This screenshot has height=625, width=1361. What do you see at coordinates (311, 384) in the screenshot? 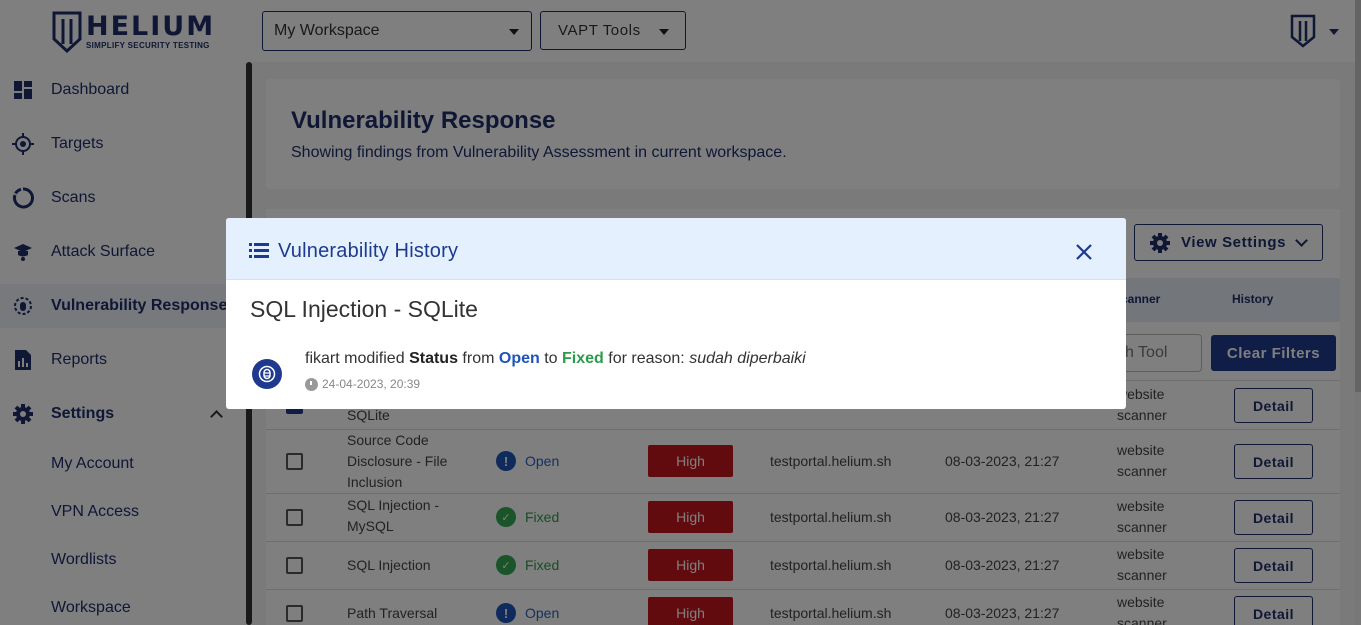
I see `clock-icon` at bounding box center [311, 384].